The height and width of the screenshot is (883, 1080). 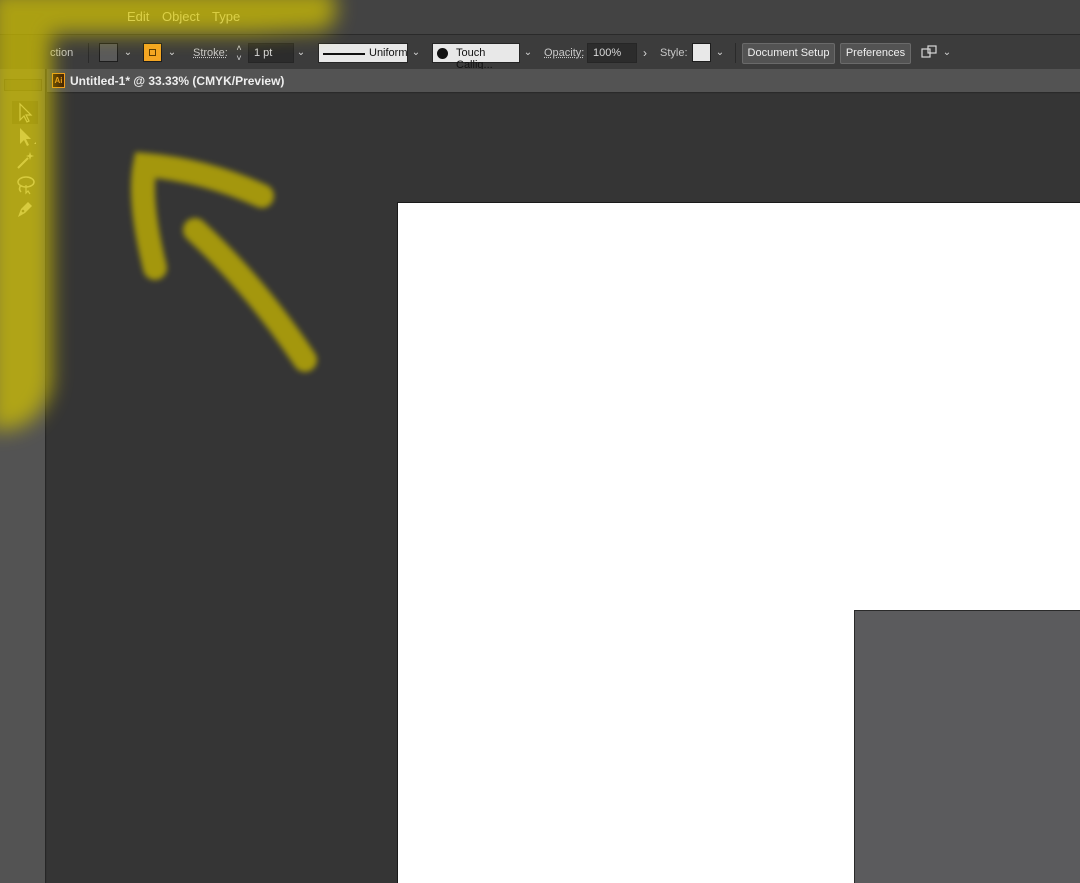 I want to click on menu-edit: Edit, so click(x=138, y=16).